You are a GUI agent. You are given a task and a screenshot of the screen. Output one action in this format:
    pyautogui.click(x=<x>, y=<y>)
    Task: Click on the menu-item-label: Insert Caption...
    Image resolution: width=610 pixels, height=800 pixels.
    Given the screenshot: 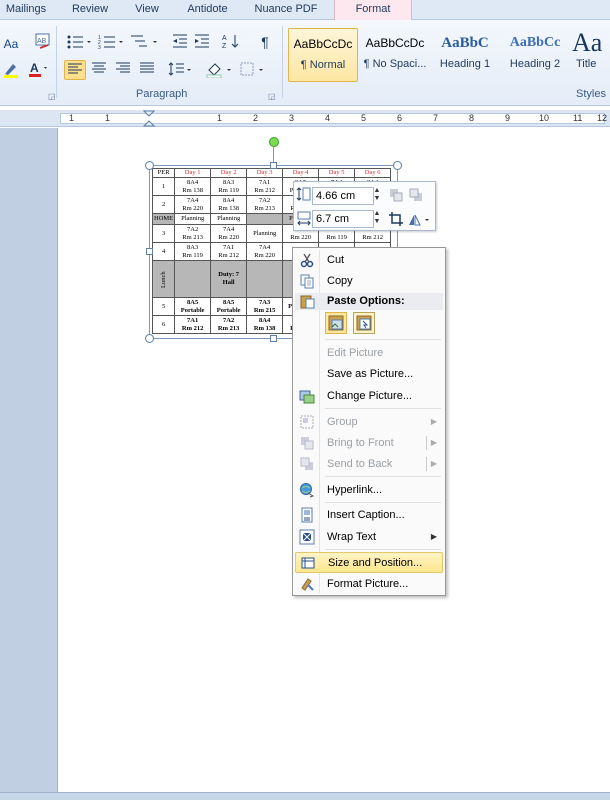 What is the action you would take?
    pyautogui.click(x=366, y=515)
    